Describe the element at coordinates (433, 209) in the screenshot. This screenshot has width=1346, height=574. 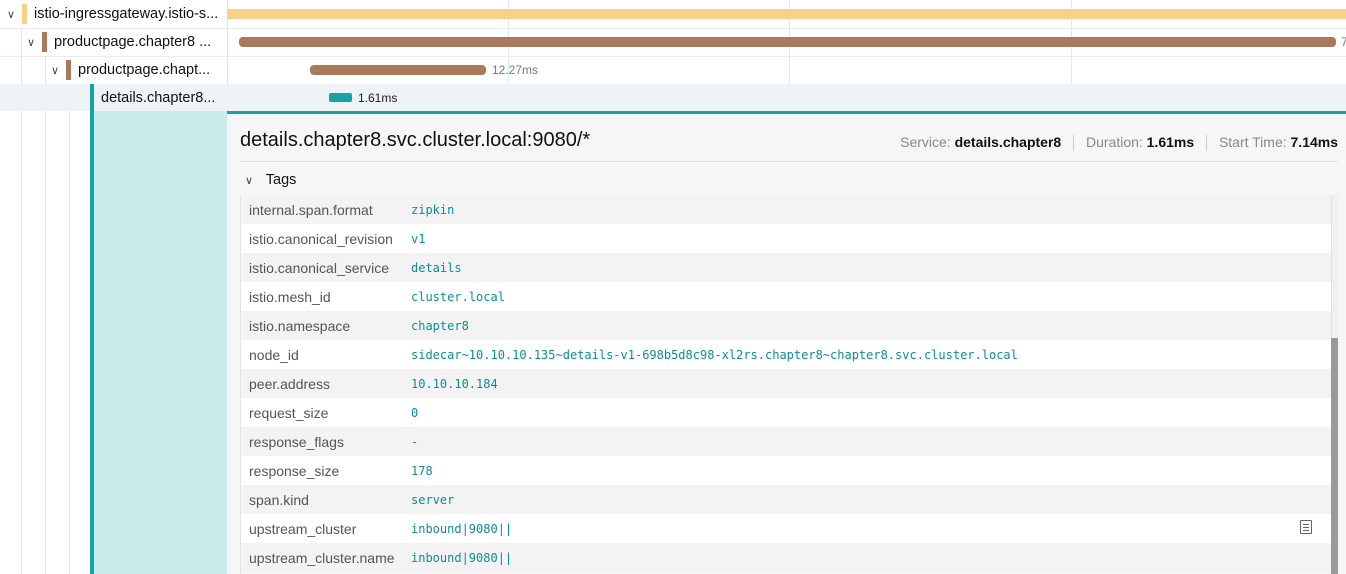
I see `tag-value: zipkin` at that location.